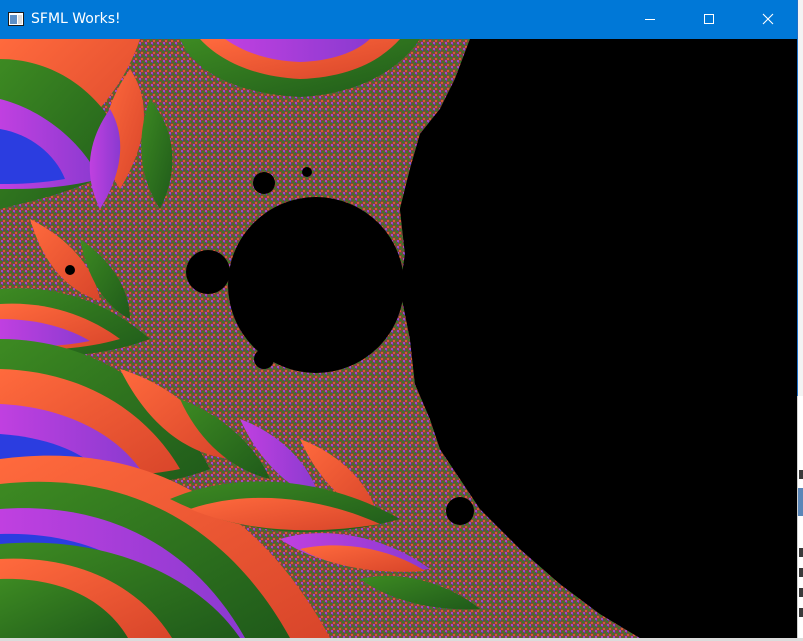 Image resolution: width=803 pixels, height=641 pixels. Describe the element at coordinates (800, 518) in the screenshot. I see `background-window-edge` at that location.